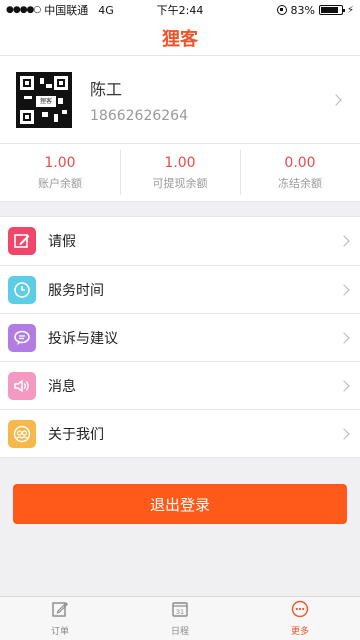  I want to click on menu-item-label: 消息, so click(62, 386).